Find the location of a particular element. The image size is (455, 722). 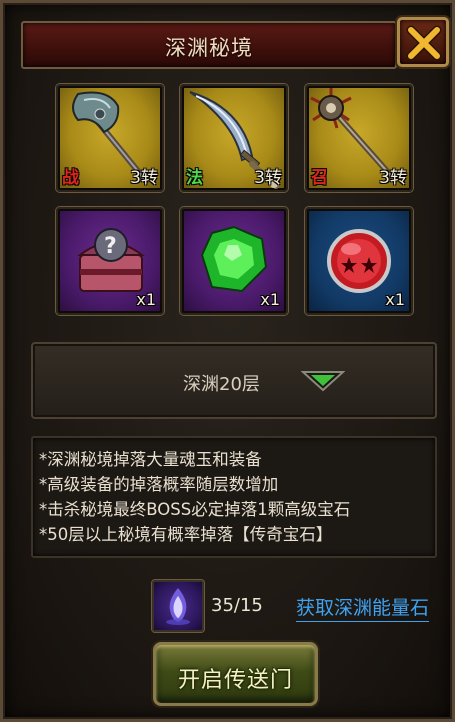

open-portal-button: 开启传送门 is located at coordinates (235, 674).